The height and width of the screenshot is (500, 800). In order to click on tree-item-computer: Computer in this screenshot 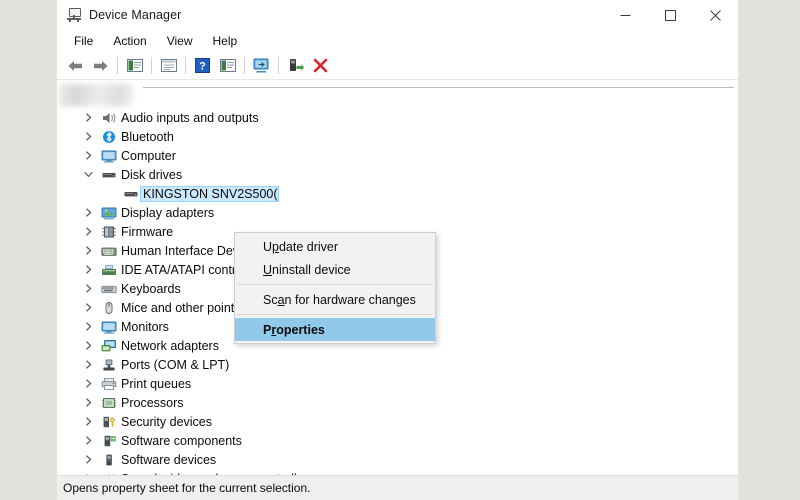, I will do `click(397, 155)`.